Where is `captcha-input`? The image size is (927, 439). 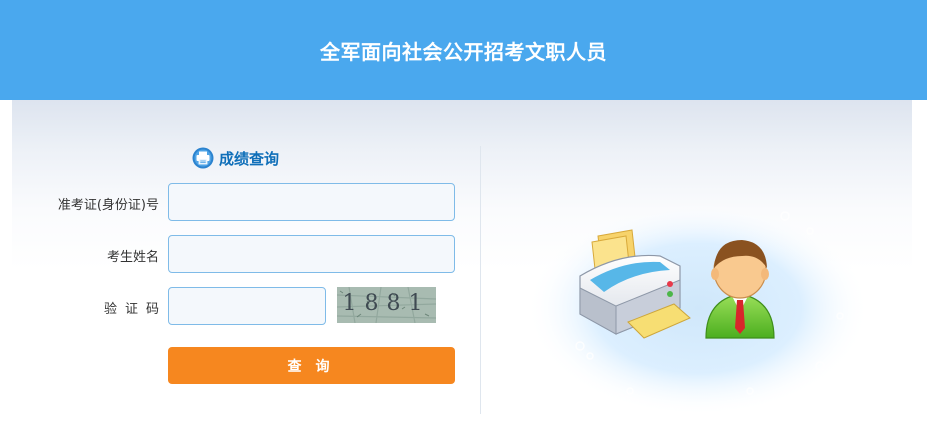 captcha-input is located at coordinates (247, 306).